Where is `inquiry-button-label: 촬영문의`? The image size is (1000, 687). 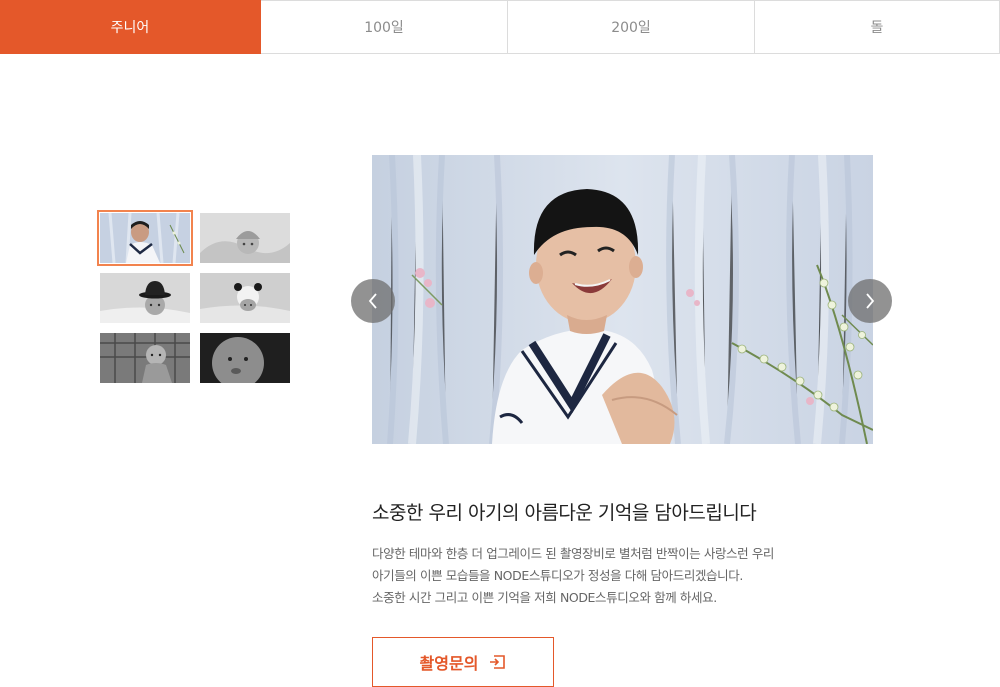
inquiry-button-label: 촬영문의 is located at coordinates (449, 663).